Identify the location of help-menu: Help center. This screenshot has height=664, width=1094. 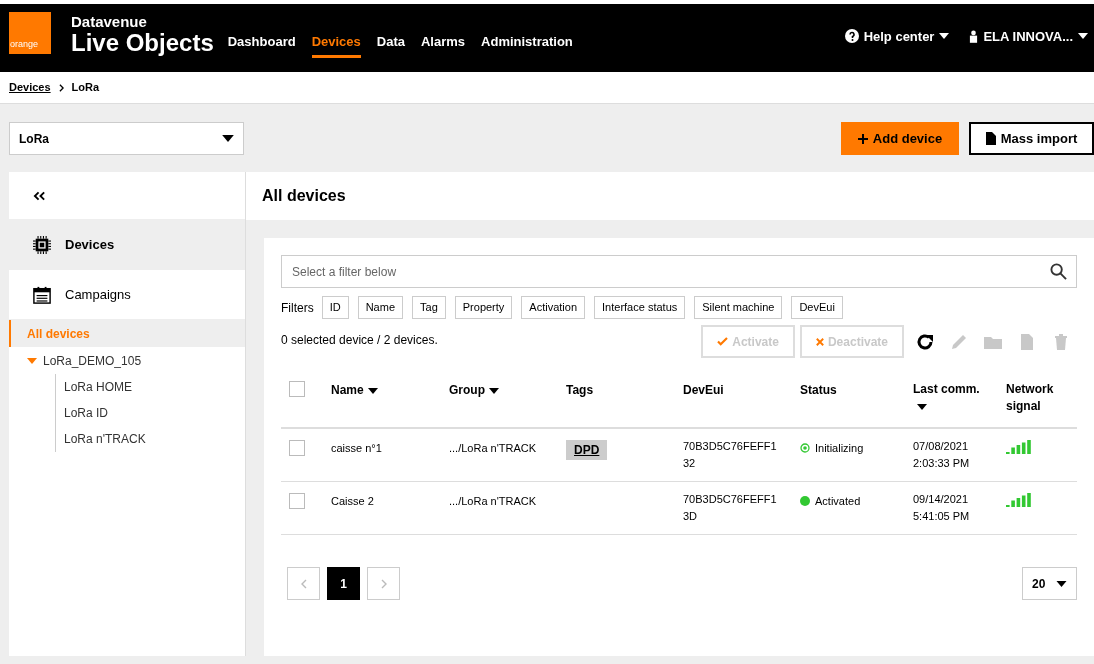
(897, 36).